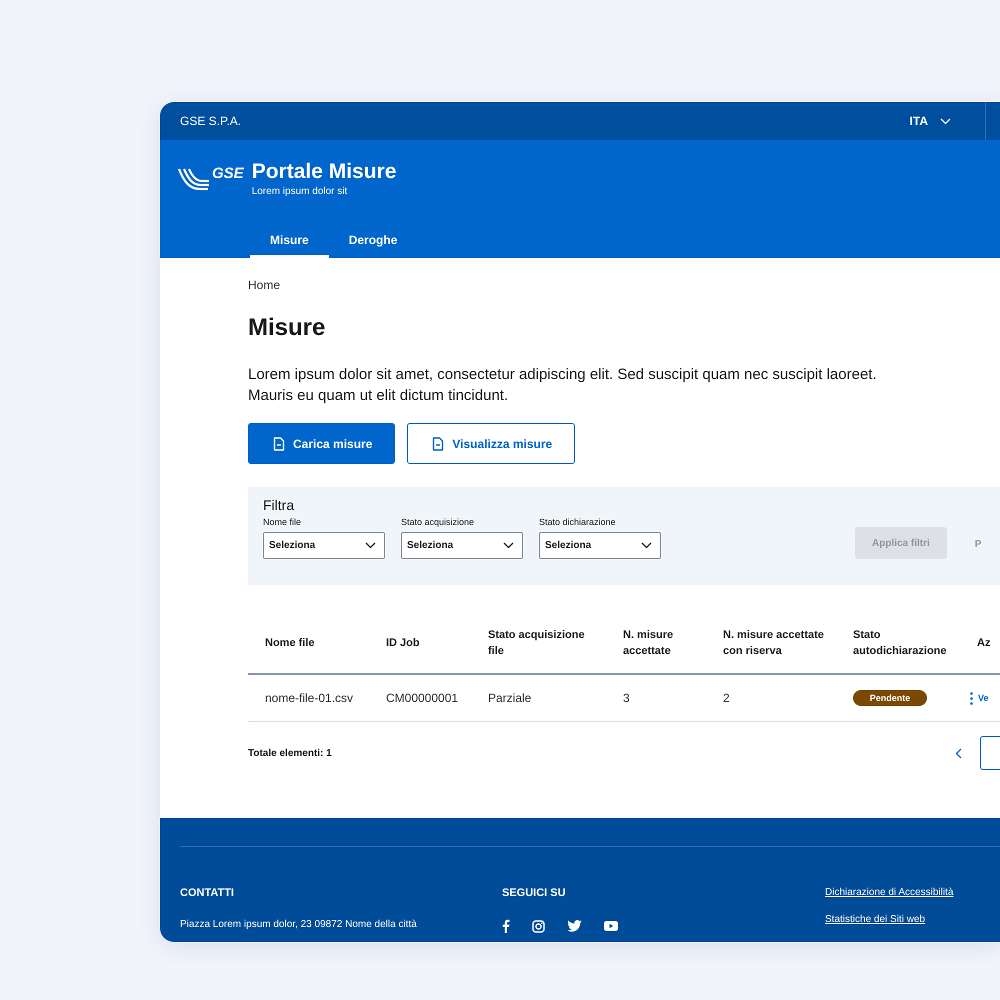 The width and height of the screenshot is (1000, 1000). What do you see at coordinates (228, 173) in the screenshot?
I see `logo-text: GSE` at bounding box center [228, 173].